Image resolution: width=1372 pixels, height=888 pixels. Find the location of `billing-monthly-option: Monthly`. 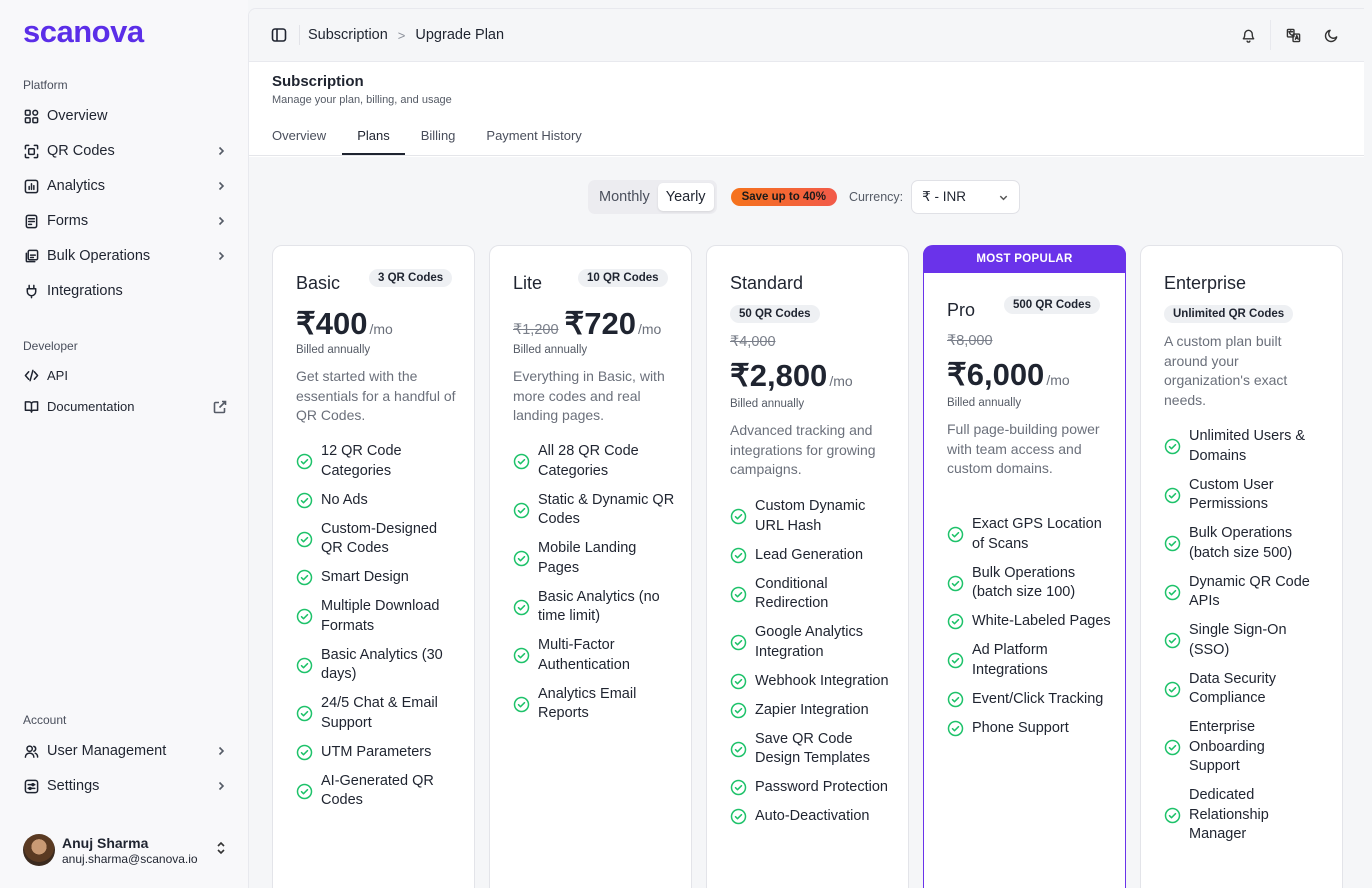

billing-monthly-option: Monthly is located at coordinates (624, 197).